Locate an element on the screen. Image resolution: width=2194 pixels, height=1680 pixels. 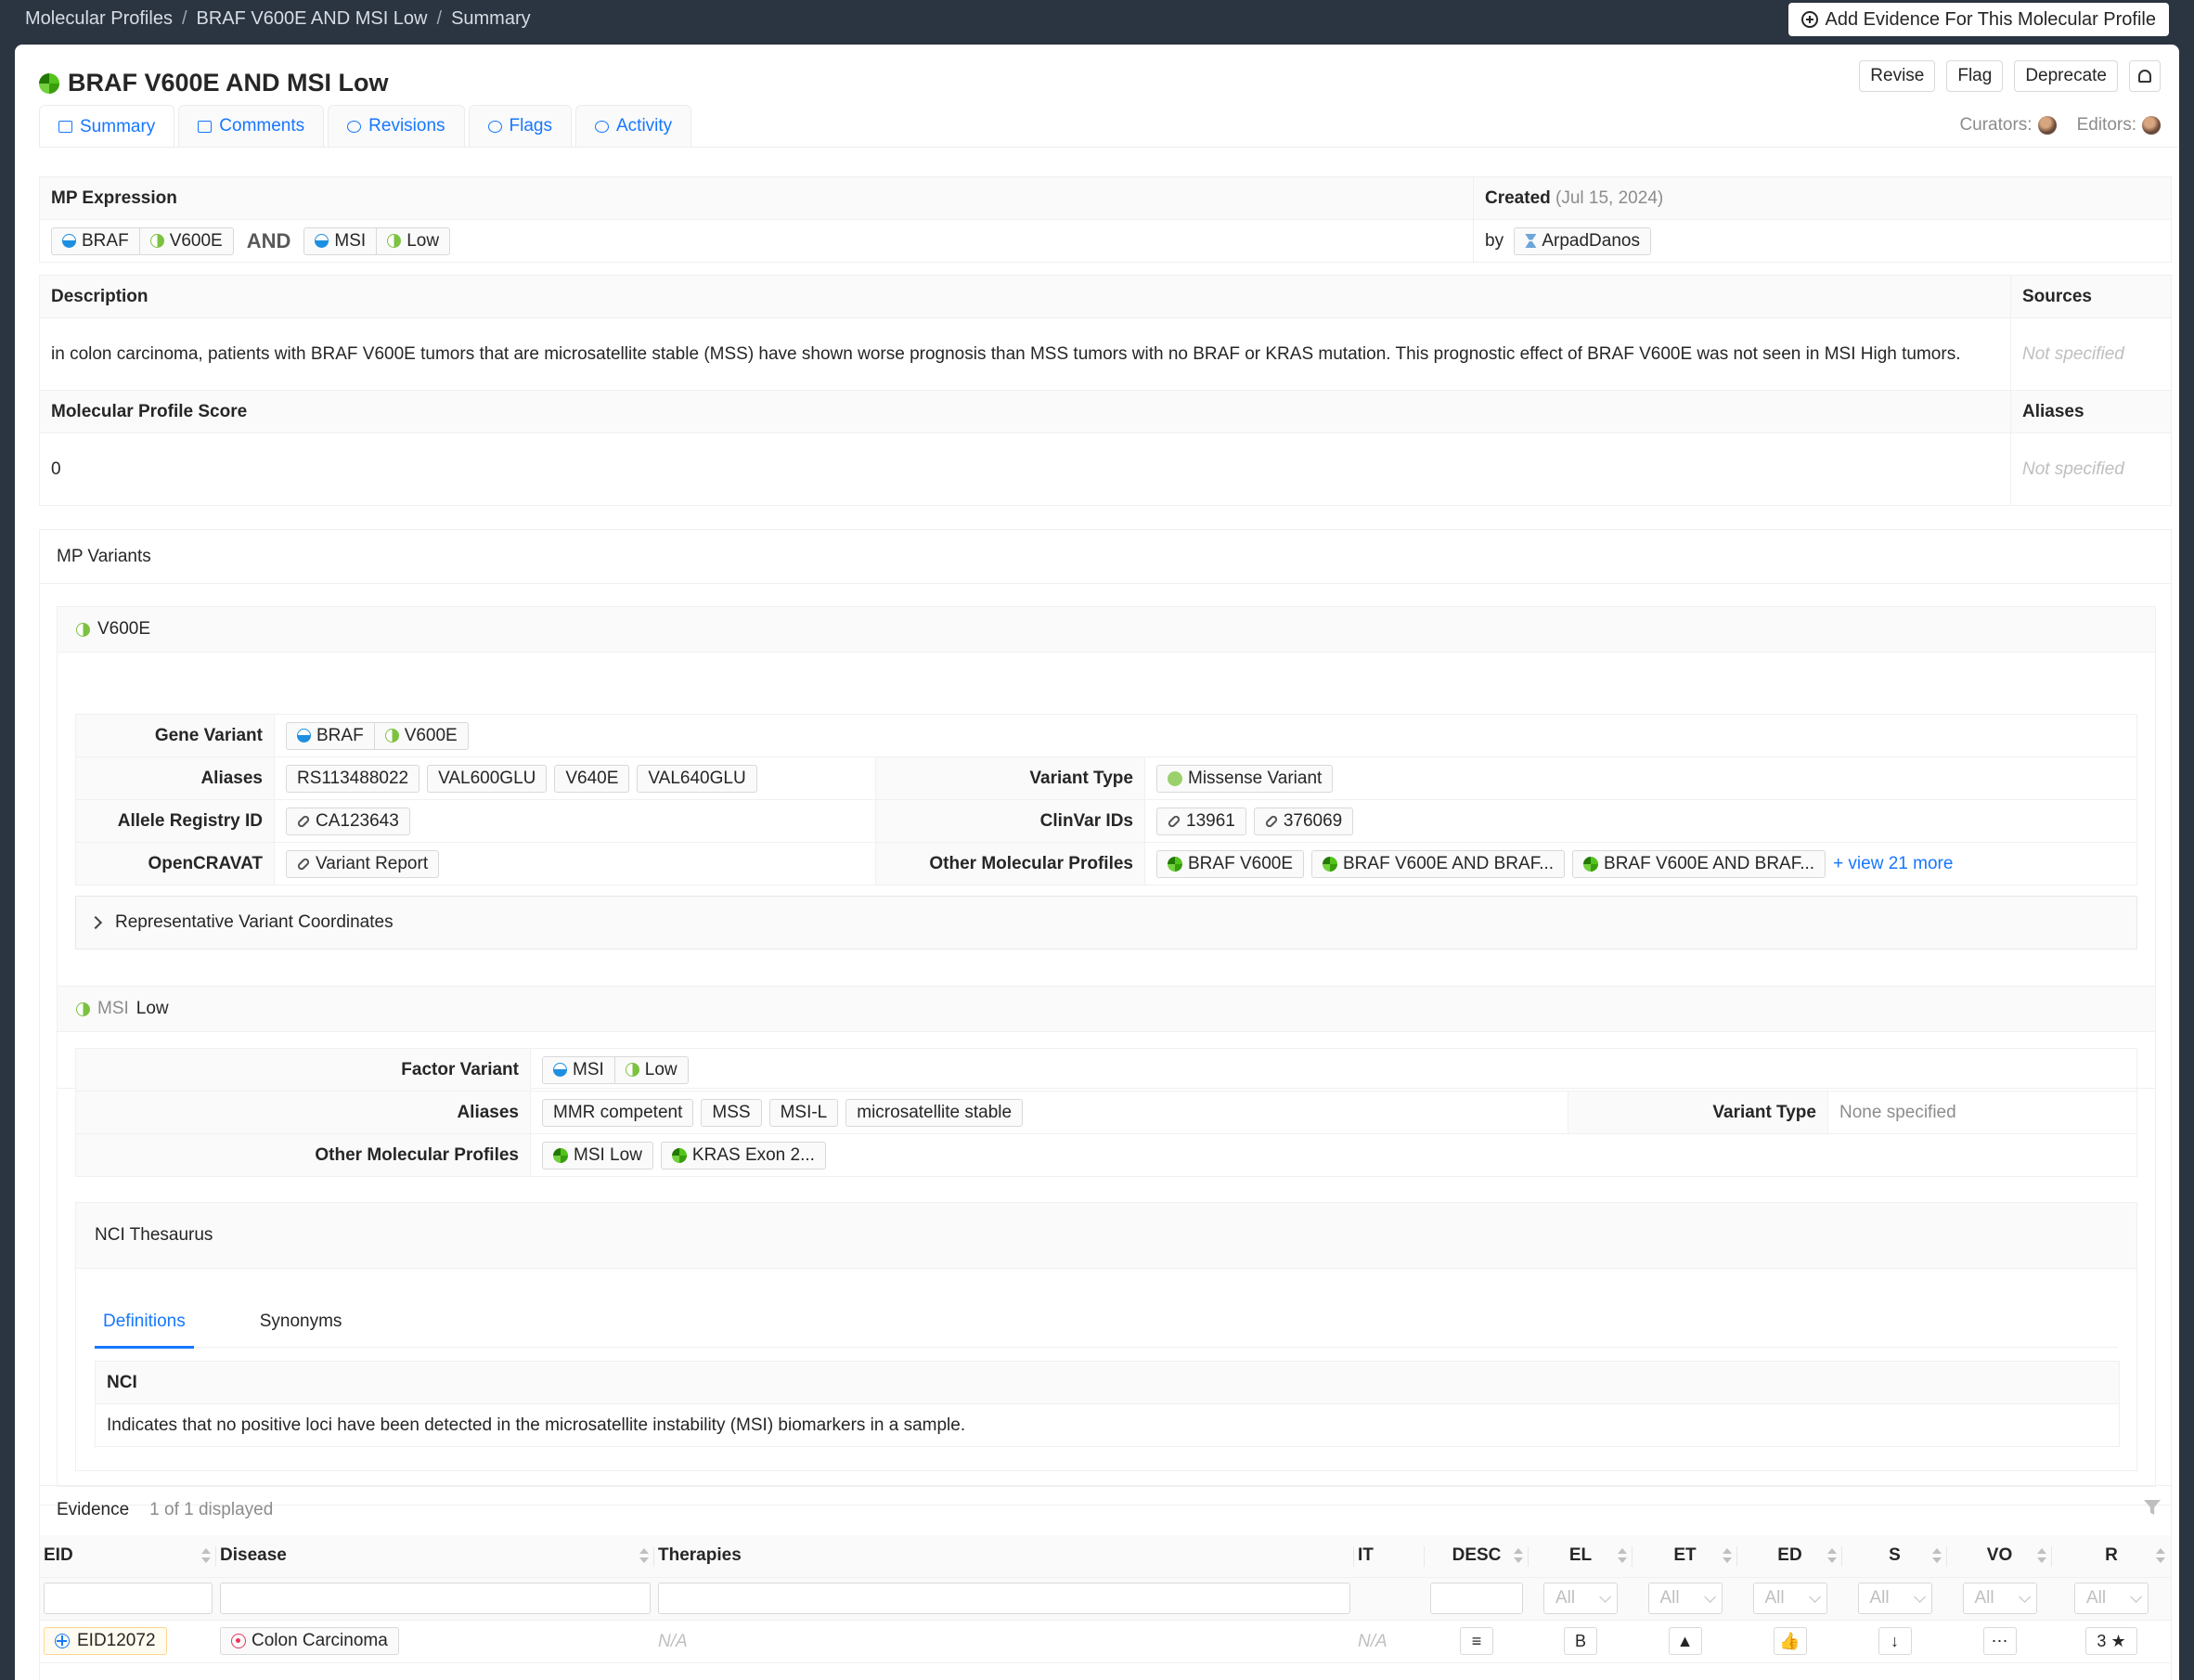
col-desc: DESC is located at coordinates (1477, 1556).